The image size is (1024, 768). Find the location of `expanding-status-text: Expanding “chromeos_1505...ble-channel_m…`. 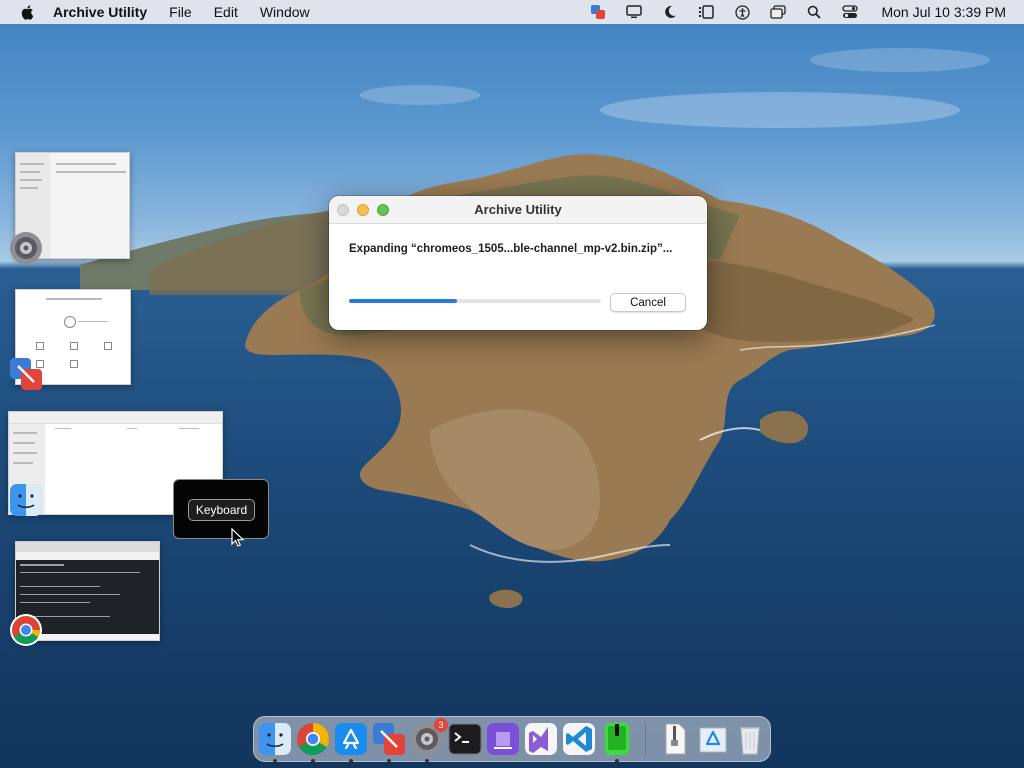

expanding-status-text: Expanding “chromeos_1505...ble-channel_m… is located at coordinates (511, 249).